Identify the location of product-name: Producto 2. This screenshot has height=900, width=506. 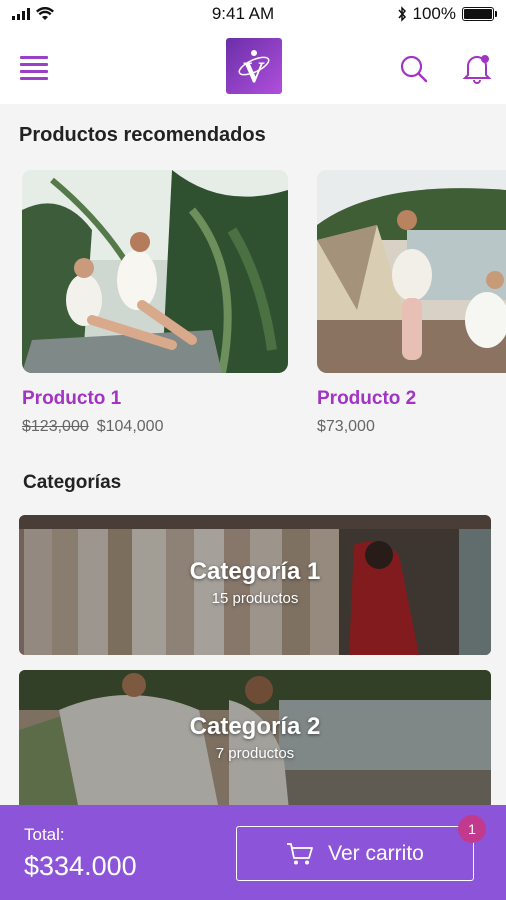
(366, 399).